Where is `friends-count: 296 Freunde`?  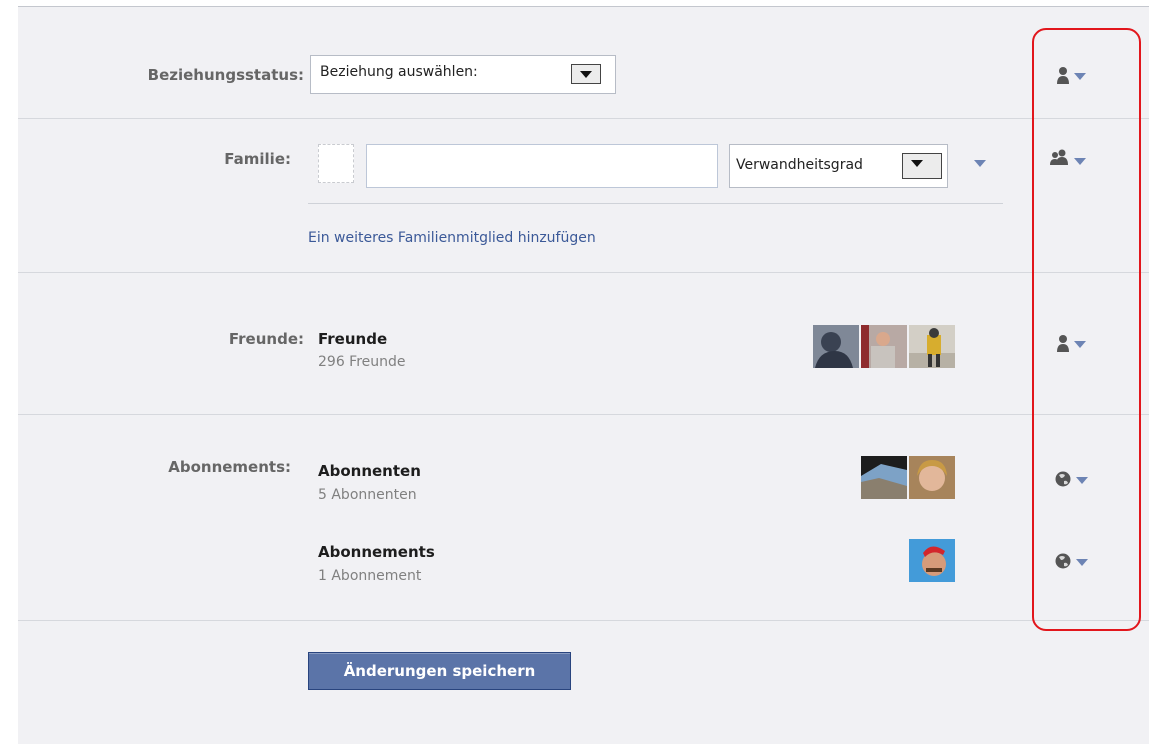
friends-count: 296 Freunde is located at coordinates (362, 362).